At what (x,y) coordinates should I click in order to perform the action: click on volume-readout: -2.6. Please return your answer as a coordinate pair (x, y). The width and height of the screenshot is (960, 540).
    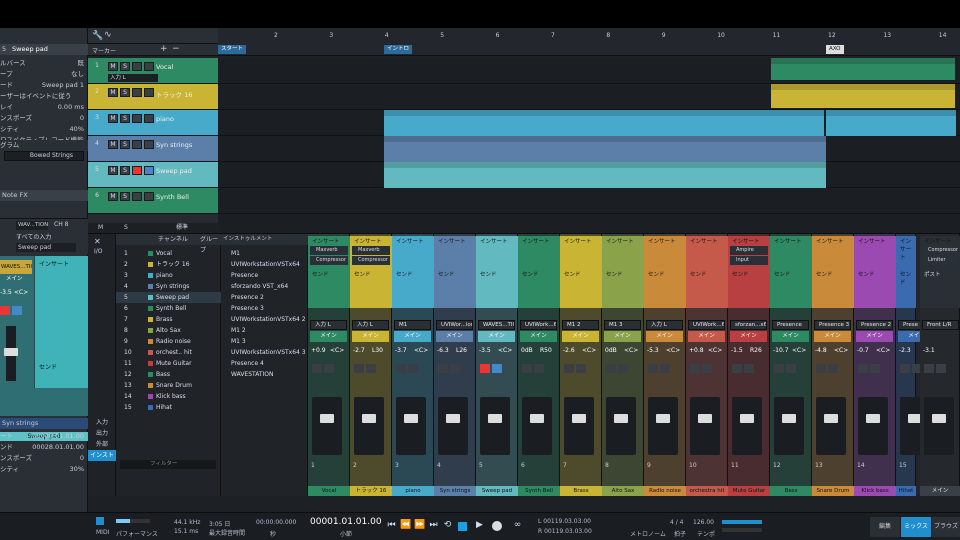
    Looking at the image, I should click on (569, 350).